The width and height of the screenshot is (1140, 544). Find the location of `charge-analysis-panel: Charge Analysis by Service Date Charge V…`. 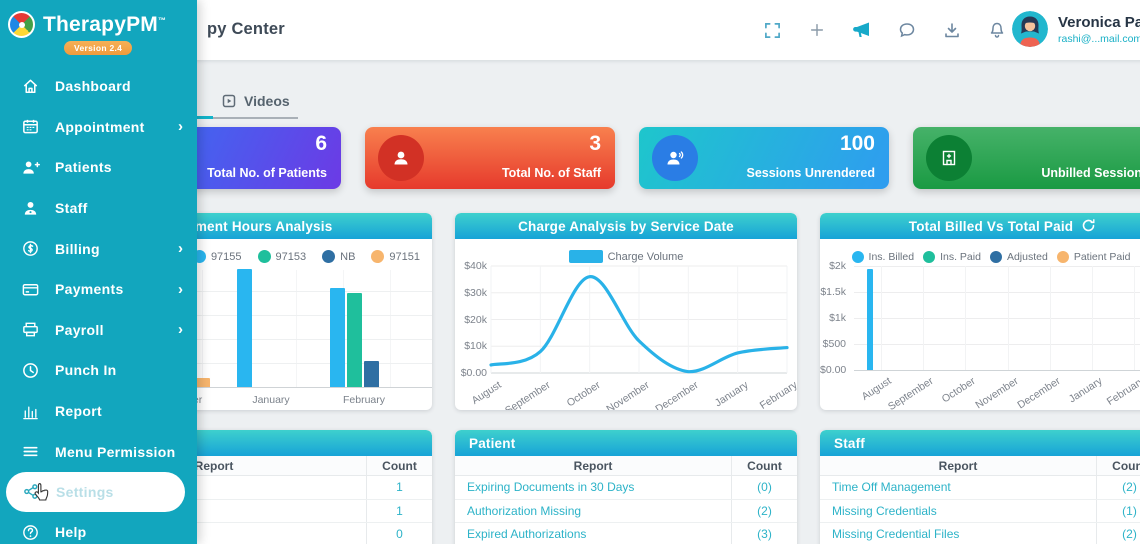

charge-analysis-panel: Charge Analysis by Service Date Charge V… is located at coordinates (626, 311).